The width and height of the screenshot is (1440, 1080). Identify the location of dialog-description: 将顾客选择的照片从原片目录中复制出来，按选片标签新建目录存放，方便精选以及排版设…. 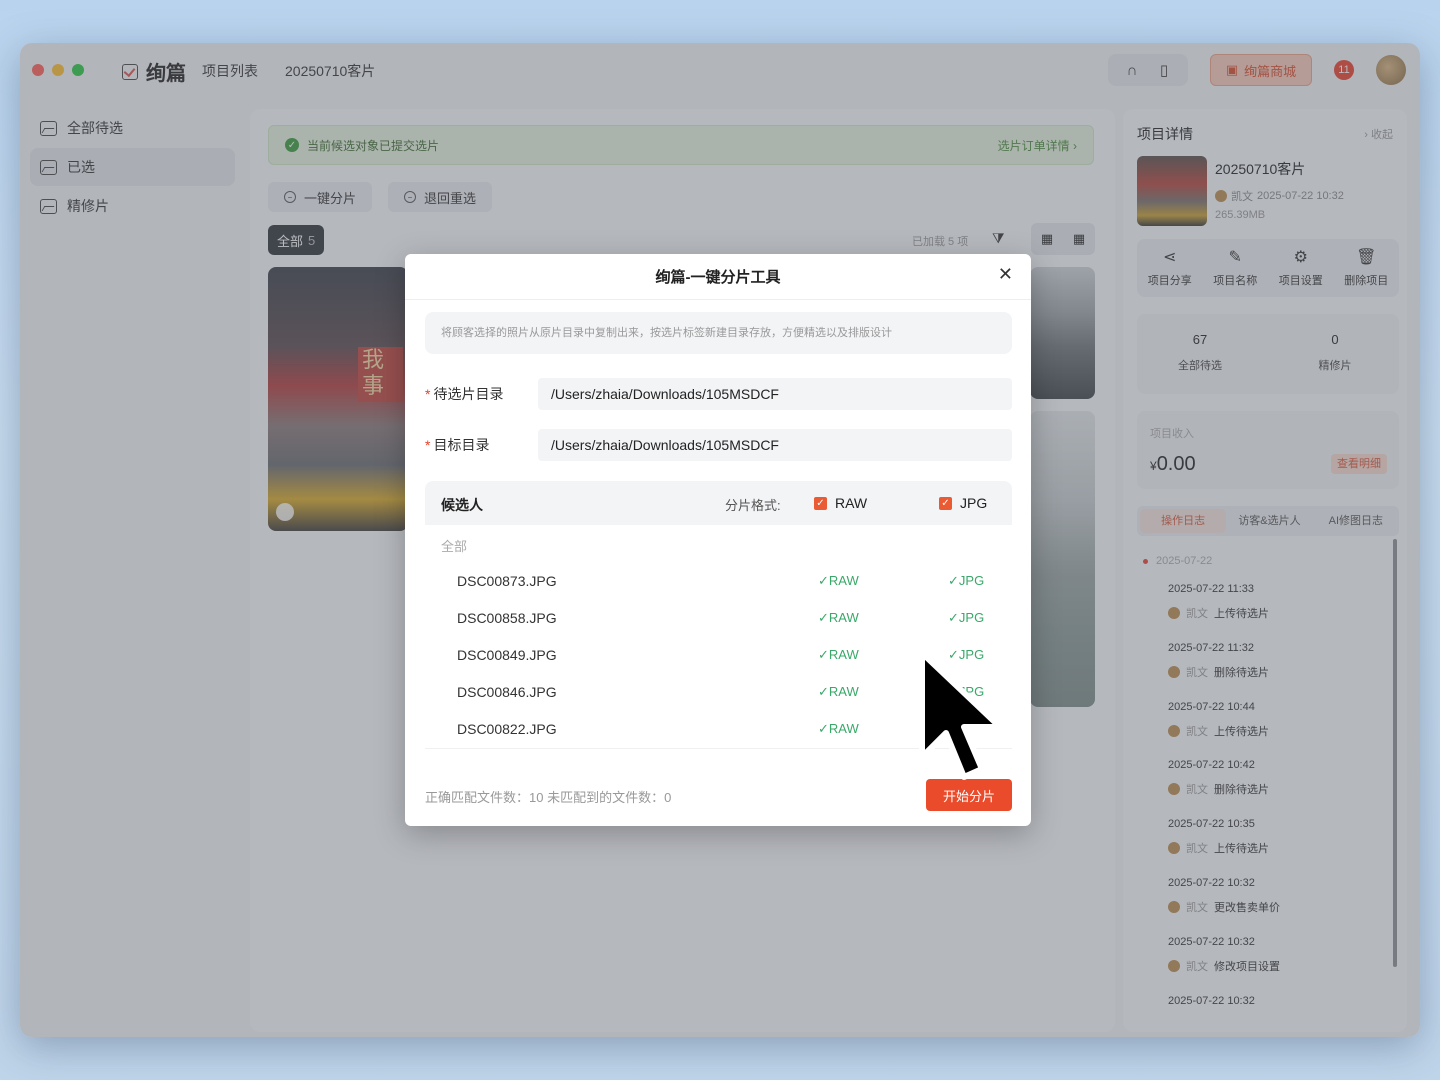
(718, 333).